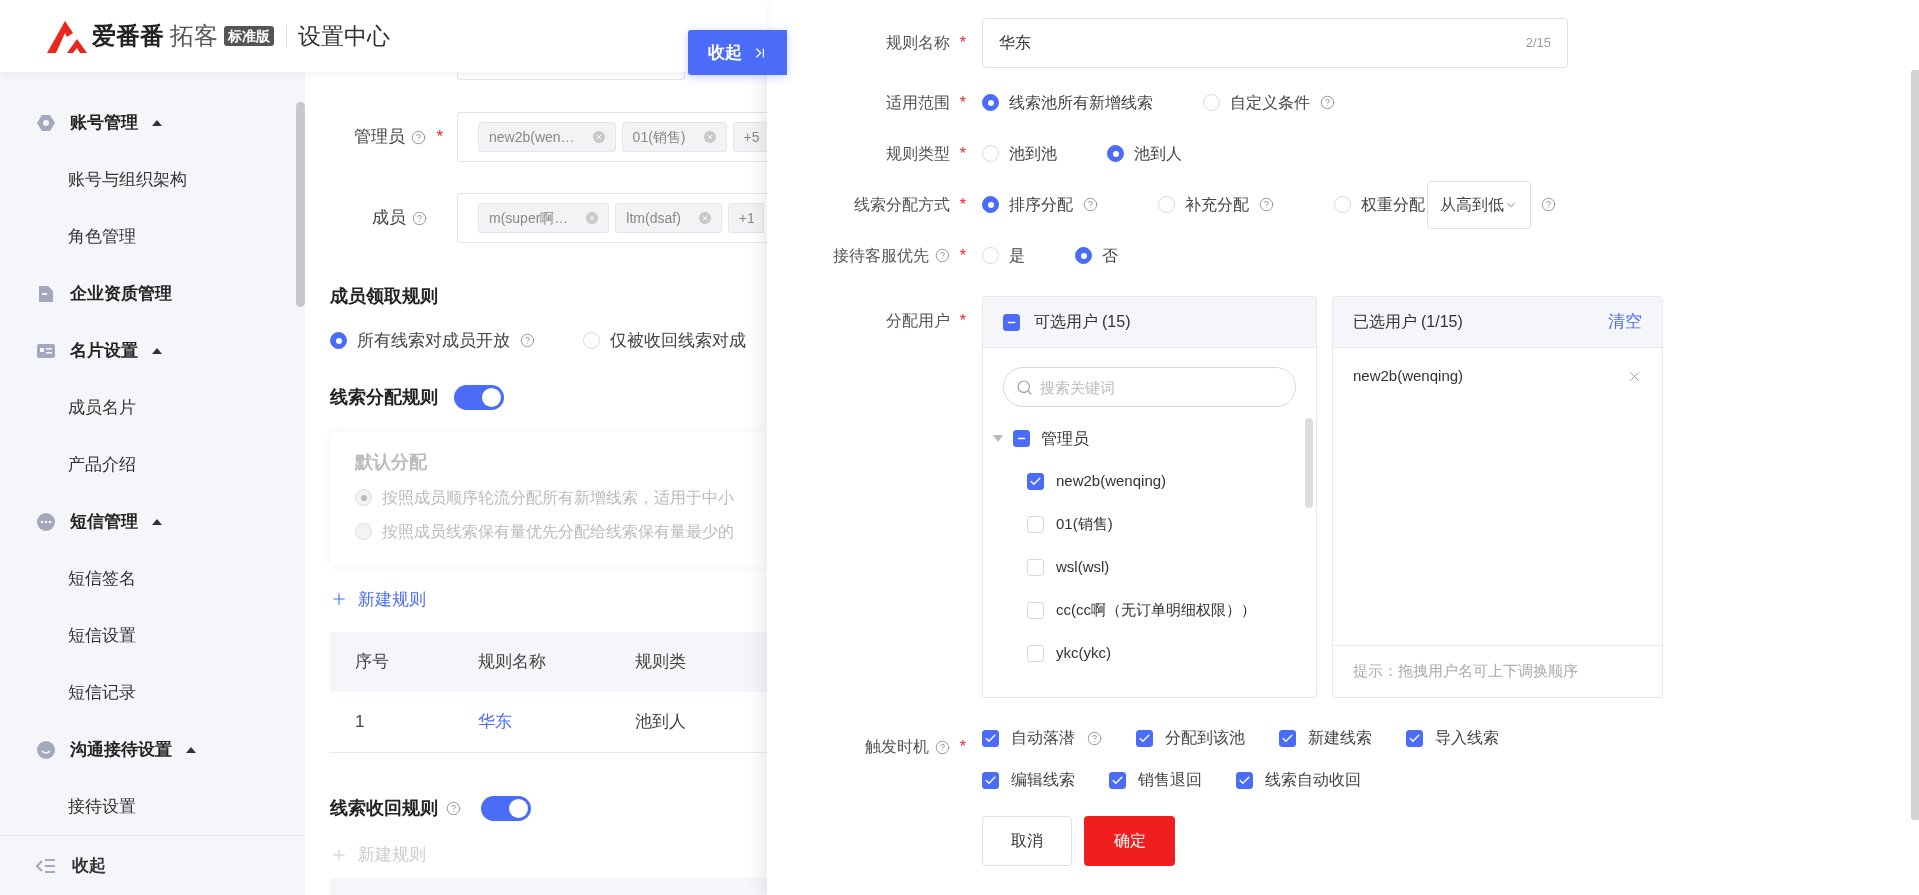  What do you see at coordinates (1313, 780) in the screenshot?
I see `checkbox-label: 线索自动收回` at bounding box center [1313, 780].